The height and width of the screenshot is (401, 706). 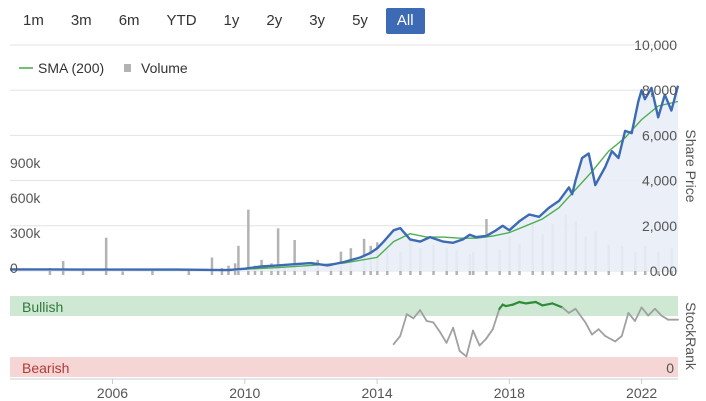 I want to click on price-tick-label: 10,000, so click(x=655, y=45).